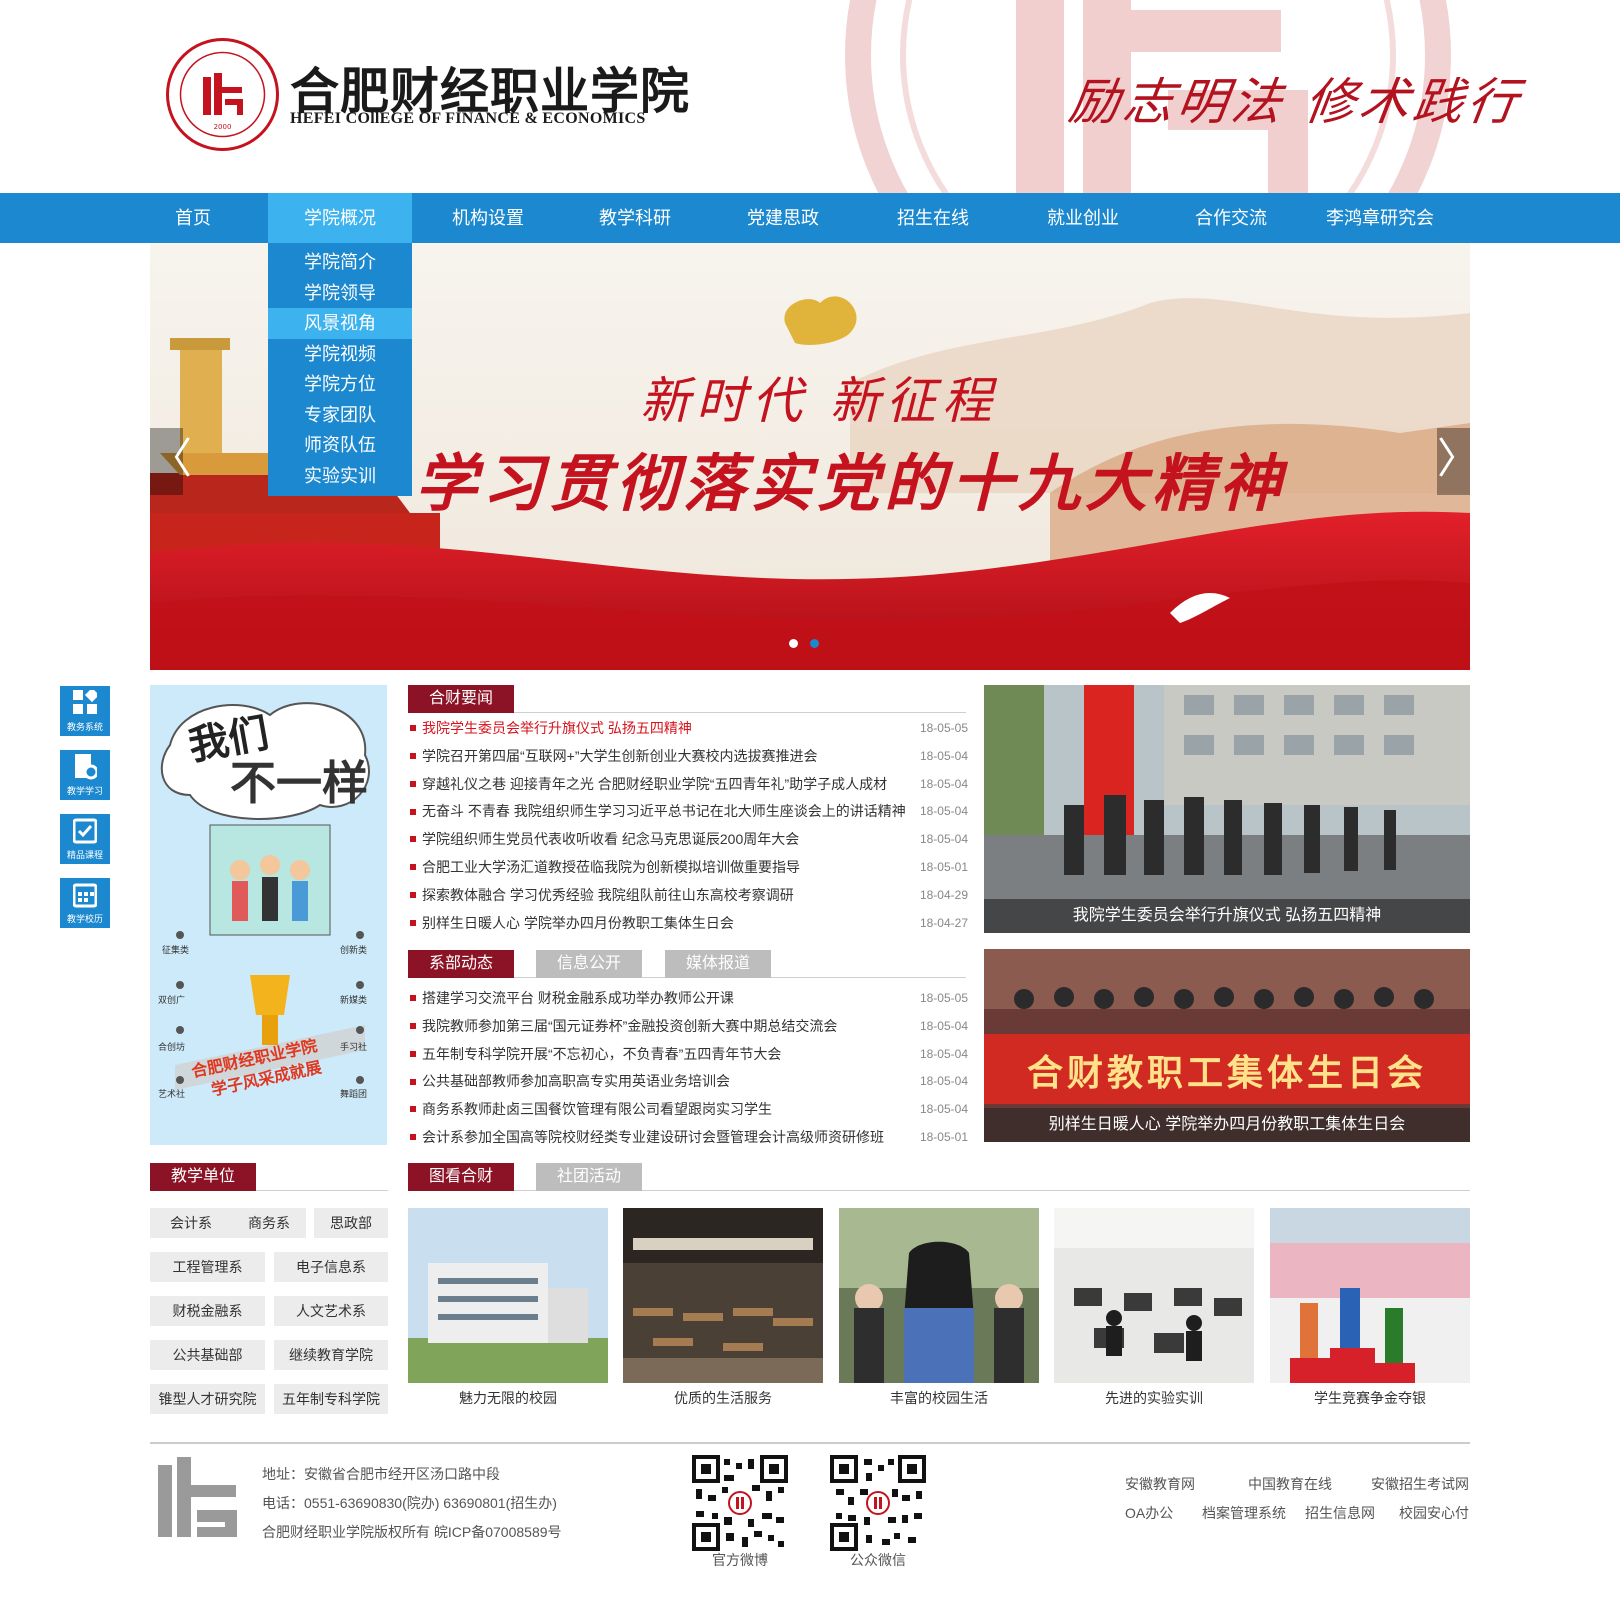 Image resolution: width=1620 pixels, height=1607 pixels. What do you see at coordinates (783, 218) in the screenshot?
I see `nav-item-4: 党建思政` at bounding box center [783, 218].